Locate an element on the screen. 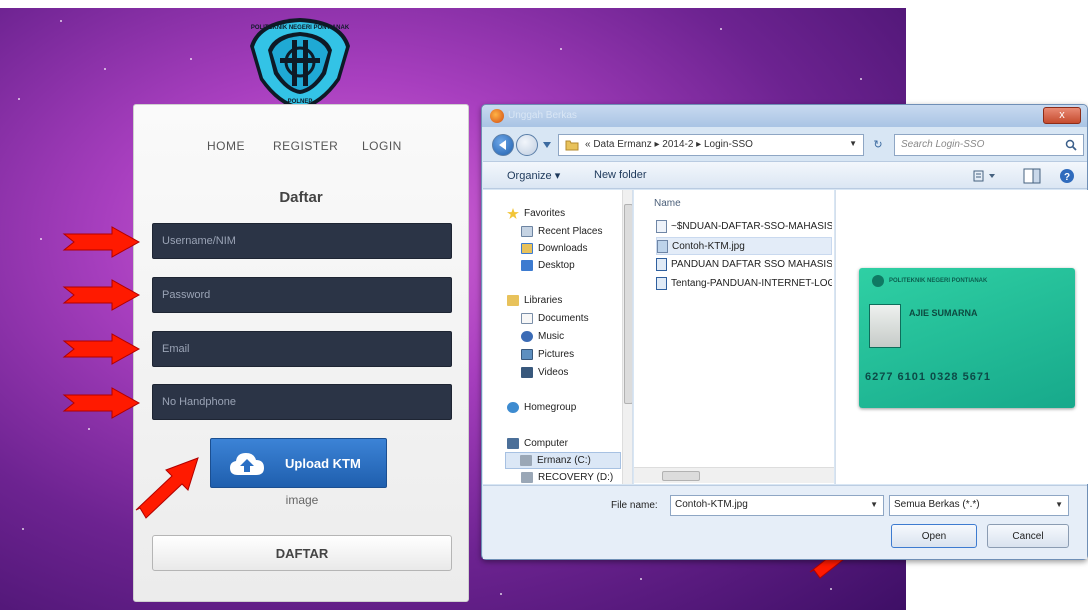  dialog-title: Unggah Berkas is located at coordinates (542, 115).